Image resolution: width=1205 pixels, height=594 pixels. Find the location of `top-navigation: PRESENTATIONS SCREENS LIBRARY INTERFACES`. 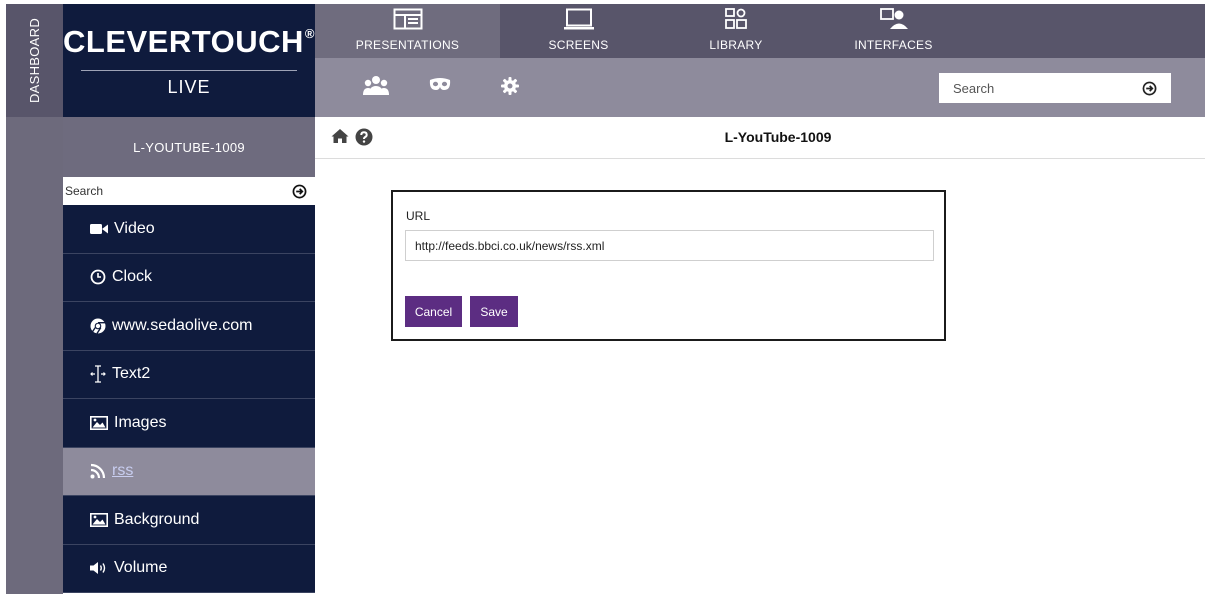

top-navigation: PRESENTATIONS SCREENS LIBRARY INTERFACES is located at coordinates (760, 31).